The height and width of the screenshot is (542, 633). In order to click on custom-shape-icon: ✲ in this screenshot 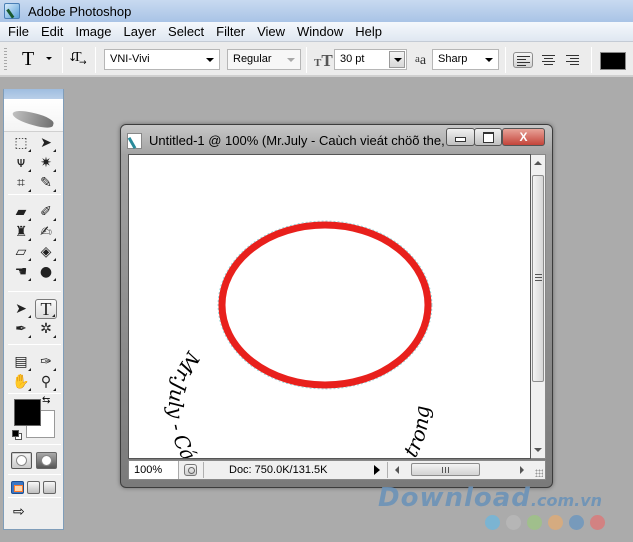, I will do `click(46, 329)`.